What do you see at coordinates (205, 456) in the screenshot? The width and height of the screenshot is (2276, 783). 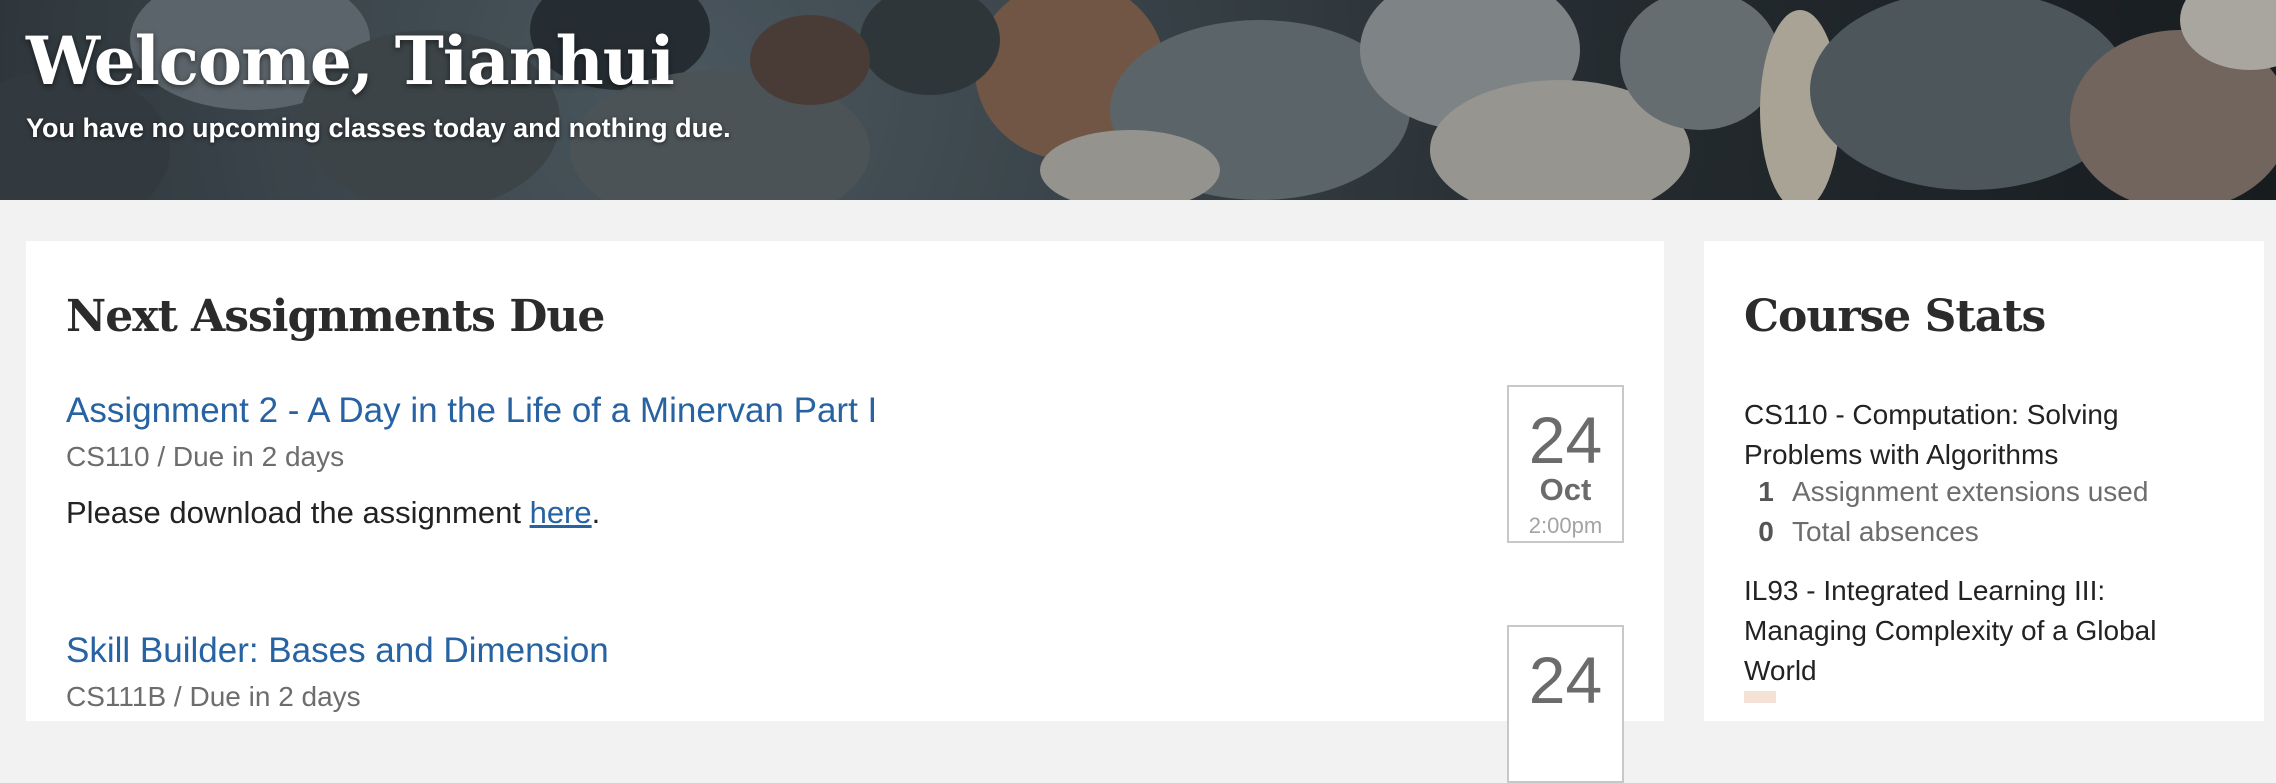 I see `assignment-meta: CS110 / Due in 2 days` at bounding box center [205, 456].